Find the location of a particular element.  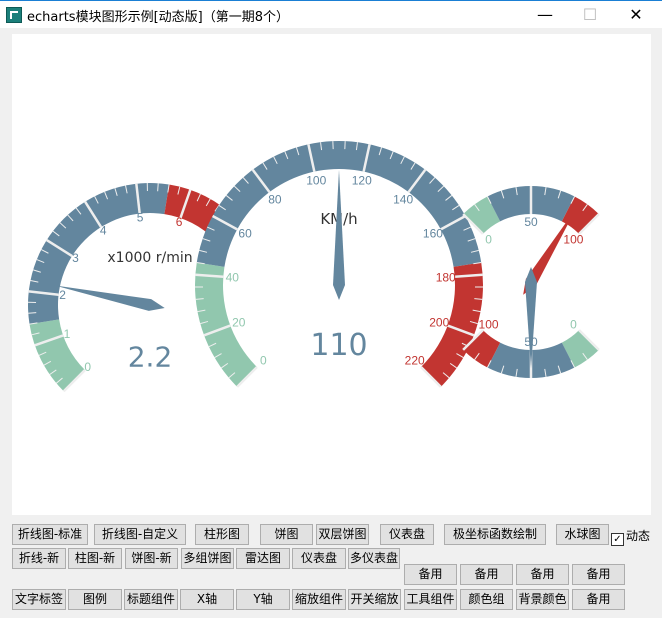

button-row1-6: 极坐标函数绘制 is located at coordinates (495, 534).